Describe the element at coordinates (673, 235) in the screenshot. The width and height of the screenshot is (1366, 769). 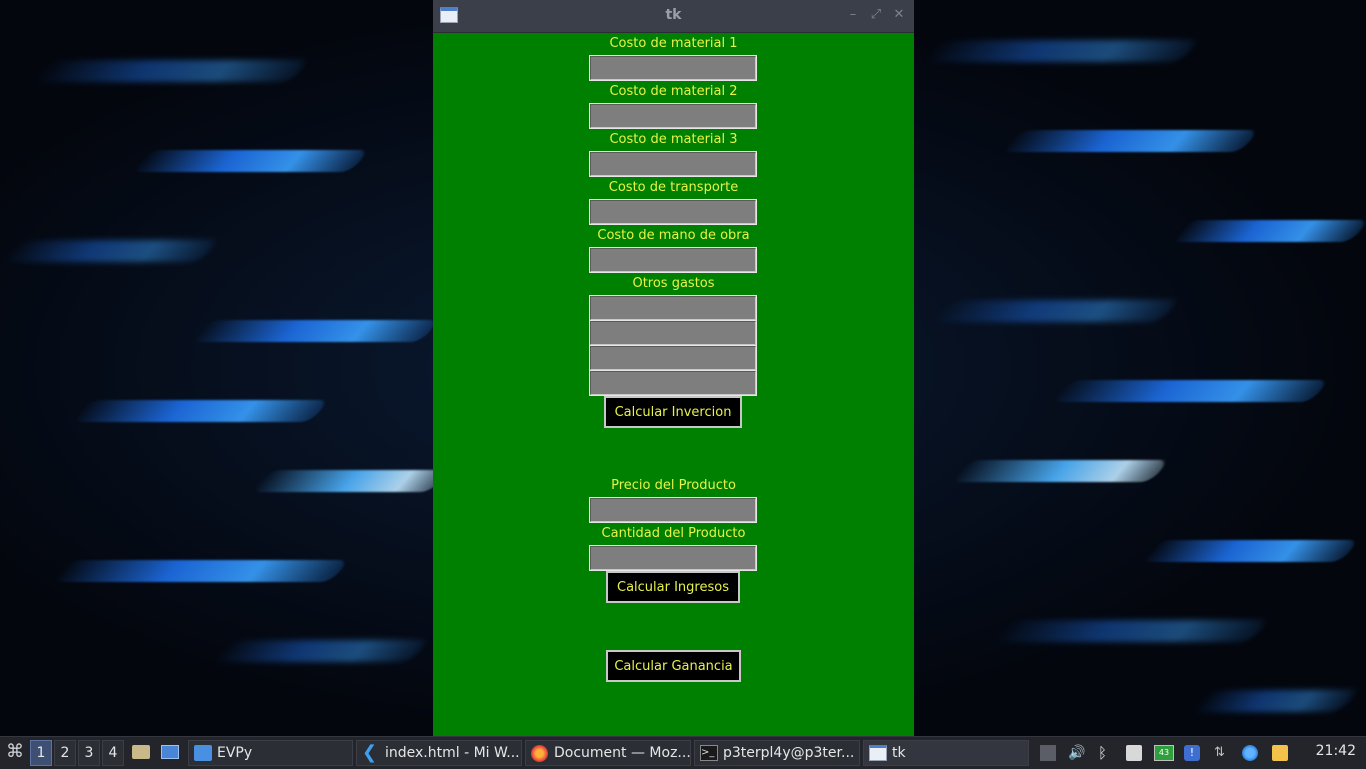
I see `mano-de-obra-label: Costo de mano de obra` at that location.